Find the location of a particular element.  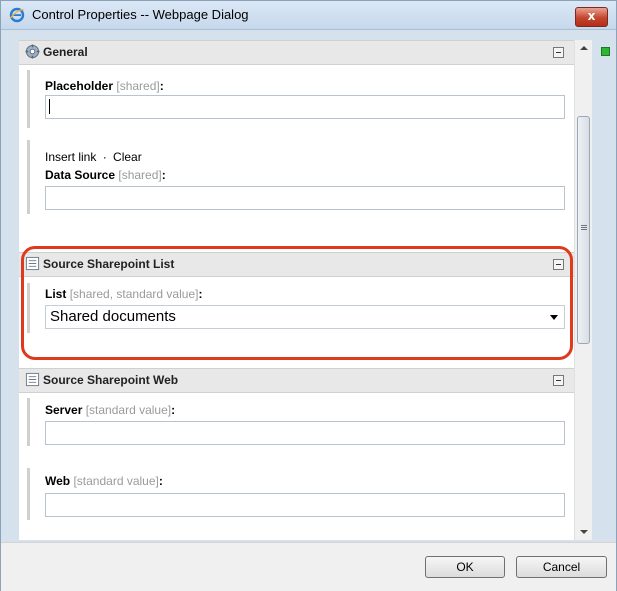

section-header-source-web: Source Sharepoint Web is located at coordinates (296, 380).